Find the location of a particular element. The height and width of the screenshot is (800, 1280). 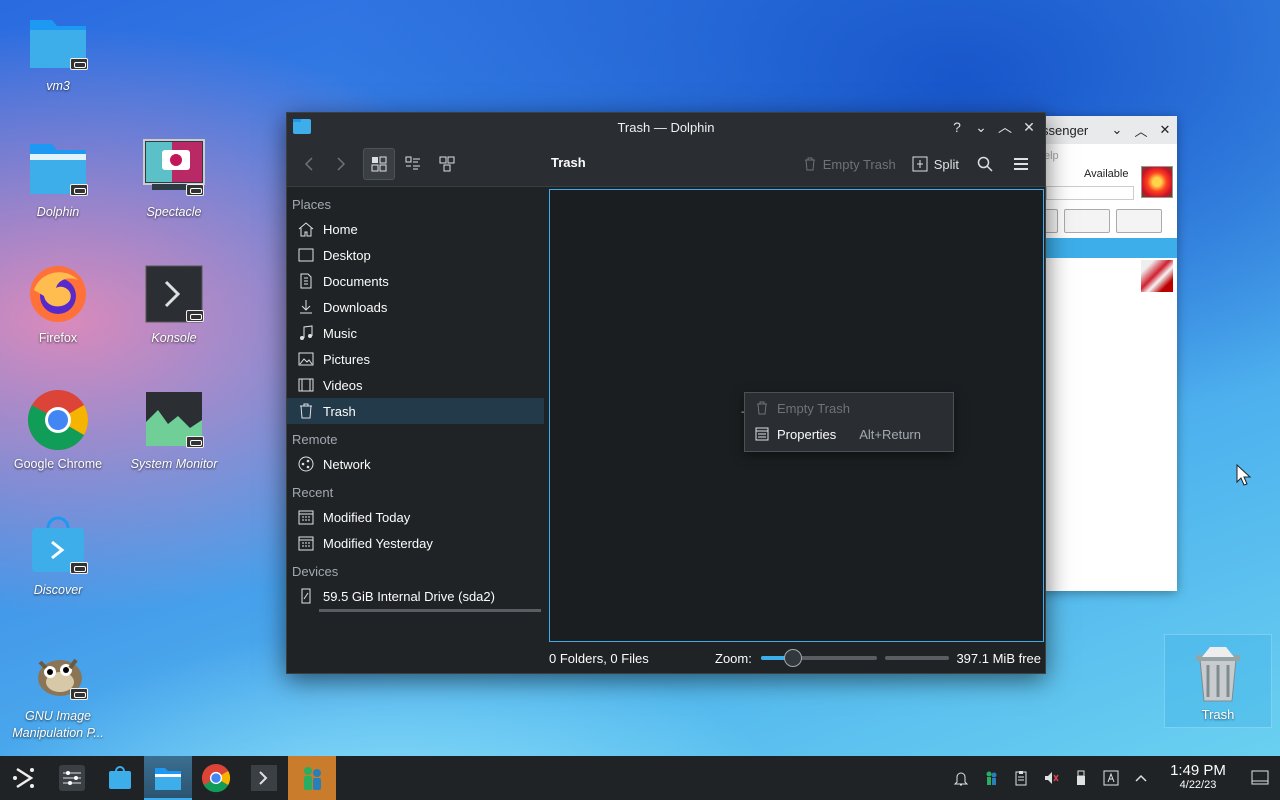

taskbar-messenger is located at coordinates (312, 778).